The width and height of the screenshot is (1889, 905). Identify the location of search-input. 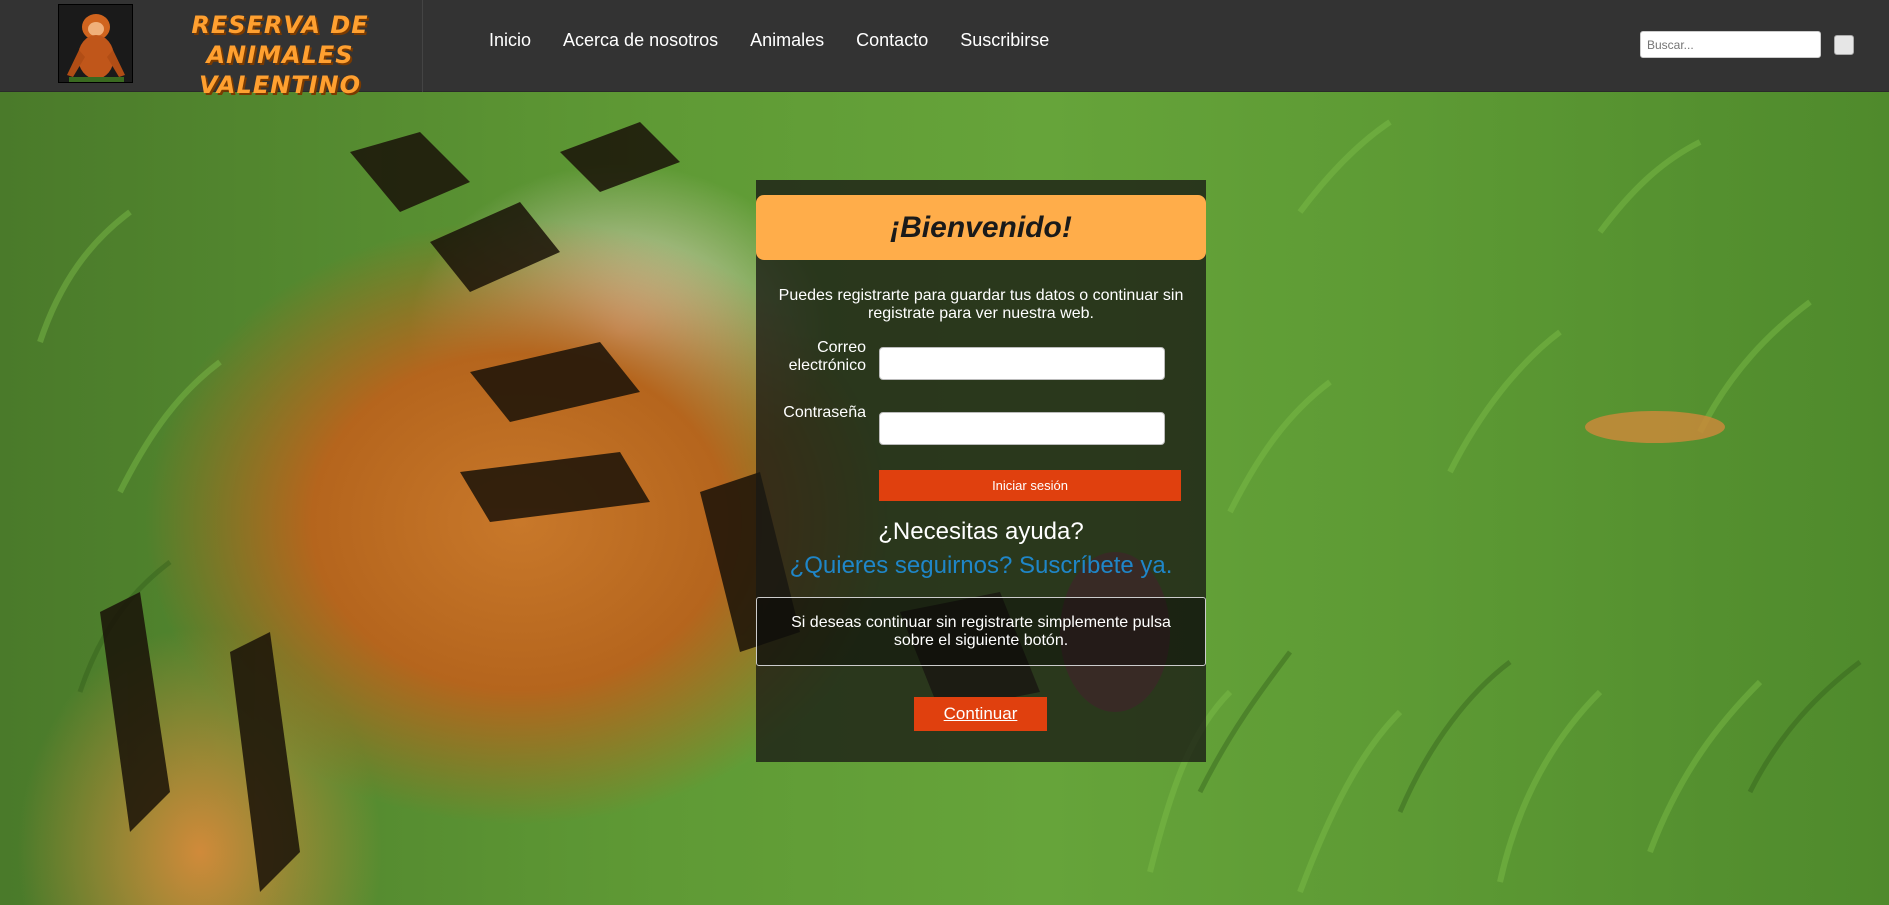
(1730, 44).